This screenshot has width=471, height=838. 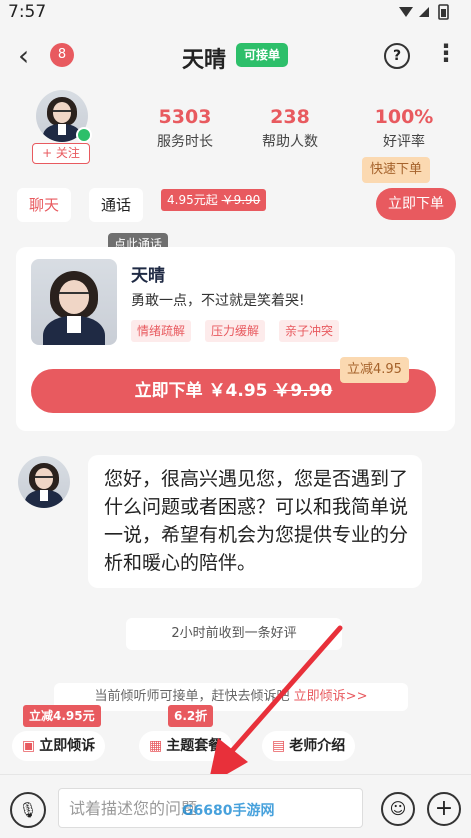 What do you see at coordinates (241, 200) in the screenshot?
I see `call-old-price: ￥9.90` at bounding box center [241, 200].